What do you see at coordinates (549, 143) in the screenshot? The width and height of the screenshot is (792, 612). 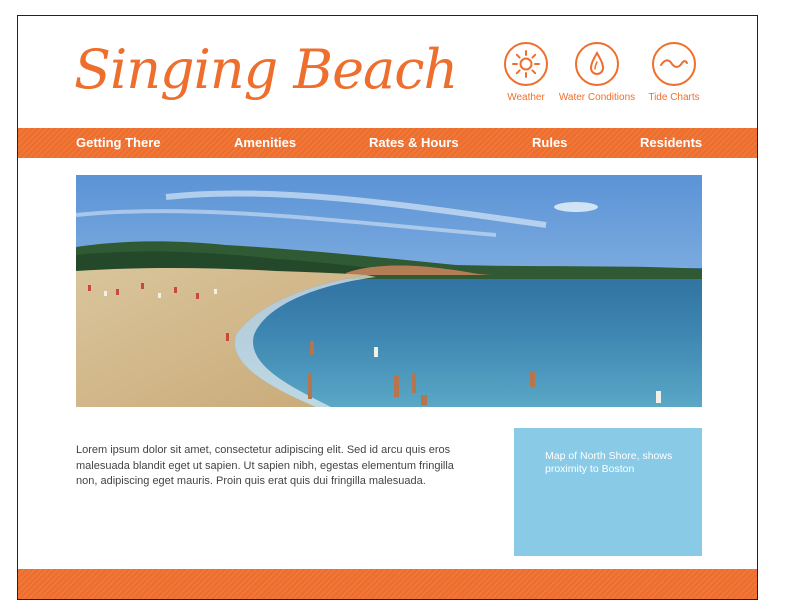 I see `nav-rules: Rules` at bounding box center [549, 143].